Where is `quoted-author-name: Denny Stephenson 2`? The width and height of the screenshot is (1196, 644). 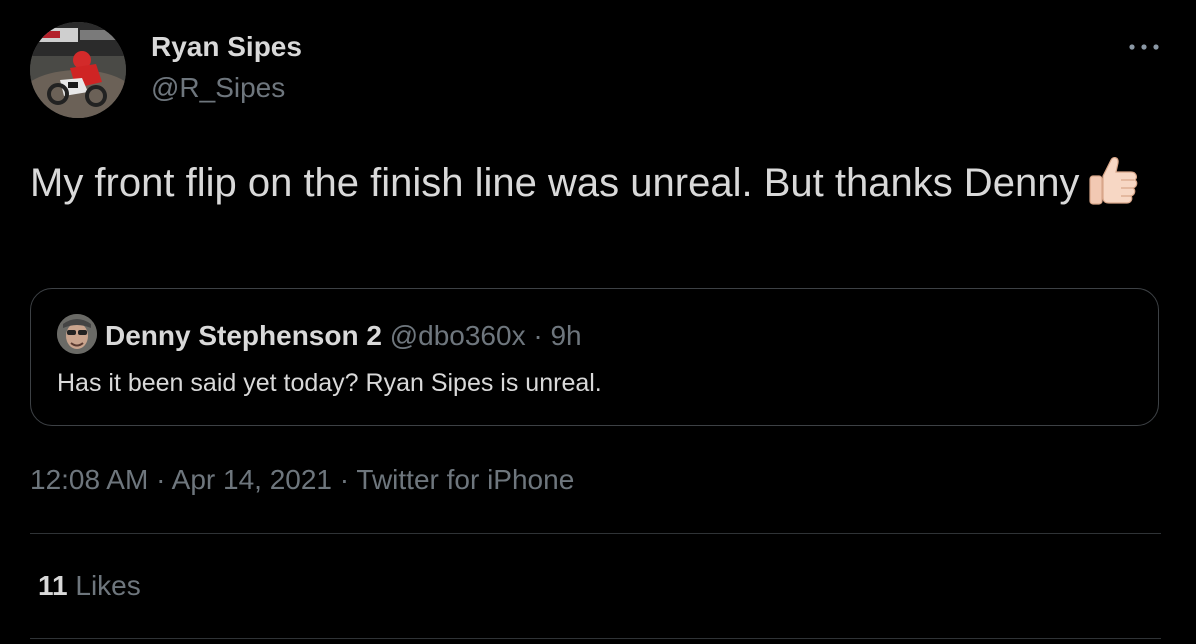 quoted-author-name: Denny Stephenson 2 is located at coordinates (243, 335).